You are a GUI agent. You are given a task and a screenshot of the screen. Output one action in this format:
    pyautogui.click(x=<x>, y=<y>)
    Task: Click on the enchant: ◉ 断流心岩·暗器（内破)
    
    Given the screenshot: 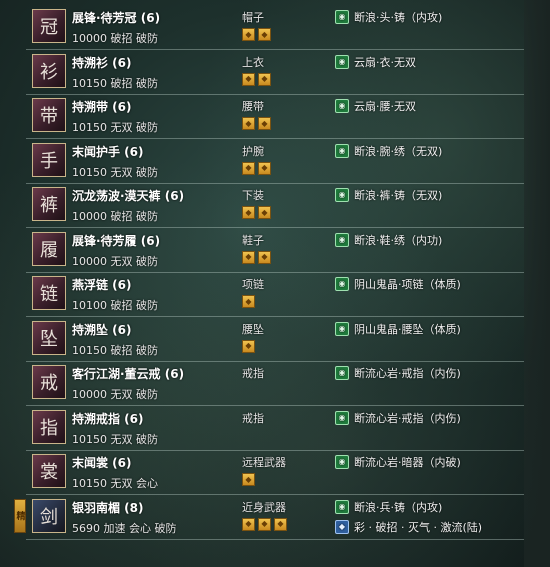 What is the action you would take?
    pyautogui.click(x=398, y=462)
    